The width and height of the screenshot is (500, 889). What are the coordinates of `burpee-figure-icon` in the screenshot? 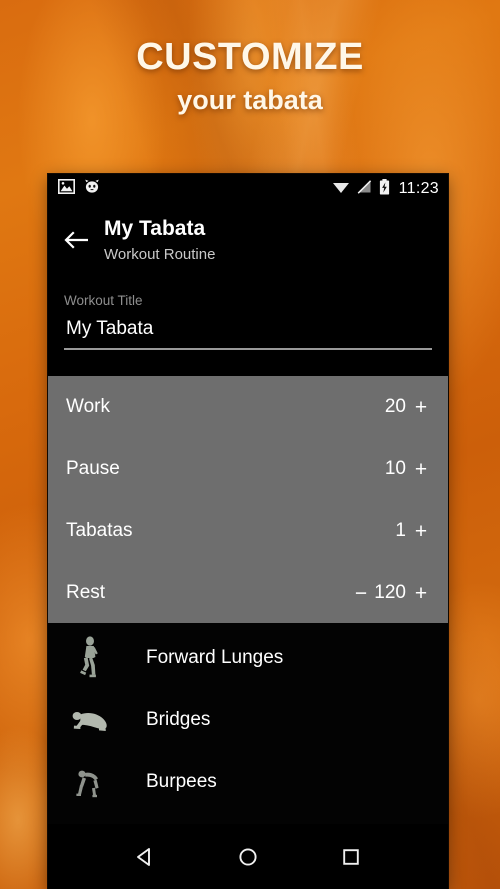 It's located at (90, 782).